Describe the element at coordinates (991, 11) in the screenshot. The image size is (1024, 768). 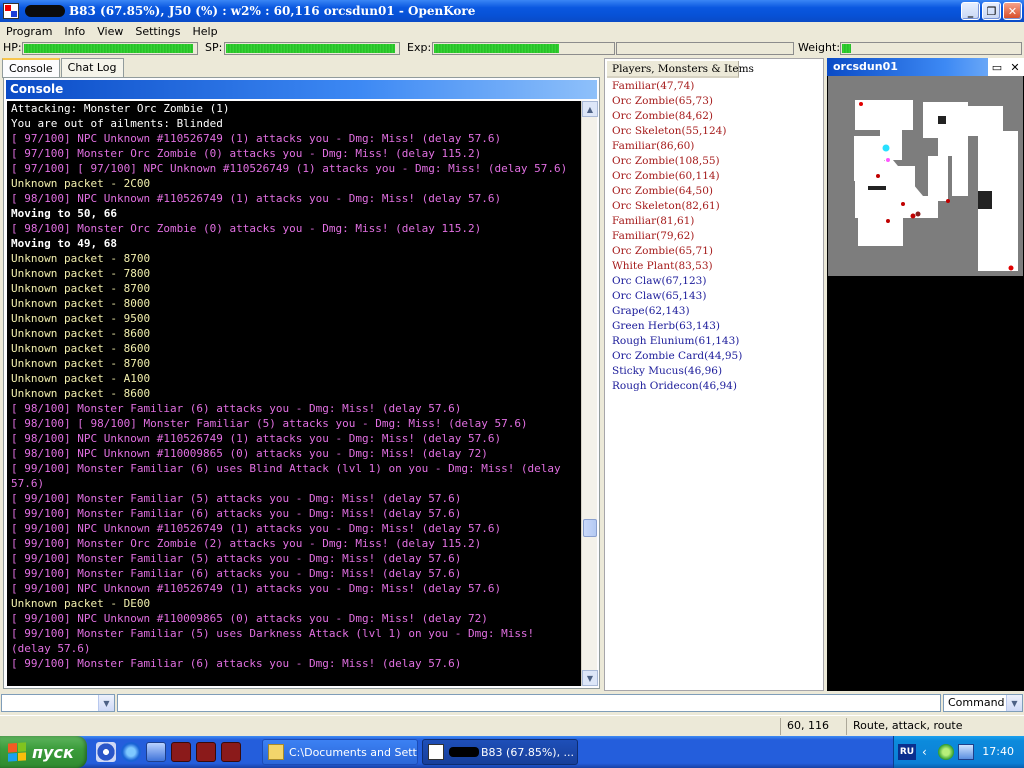
I see `maximize-button: ❐` at that location.